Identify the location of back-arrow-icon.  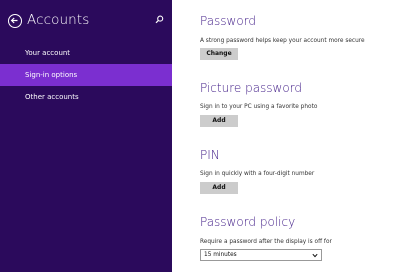
(14, 20).